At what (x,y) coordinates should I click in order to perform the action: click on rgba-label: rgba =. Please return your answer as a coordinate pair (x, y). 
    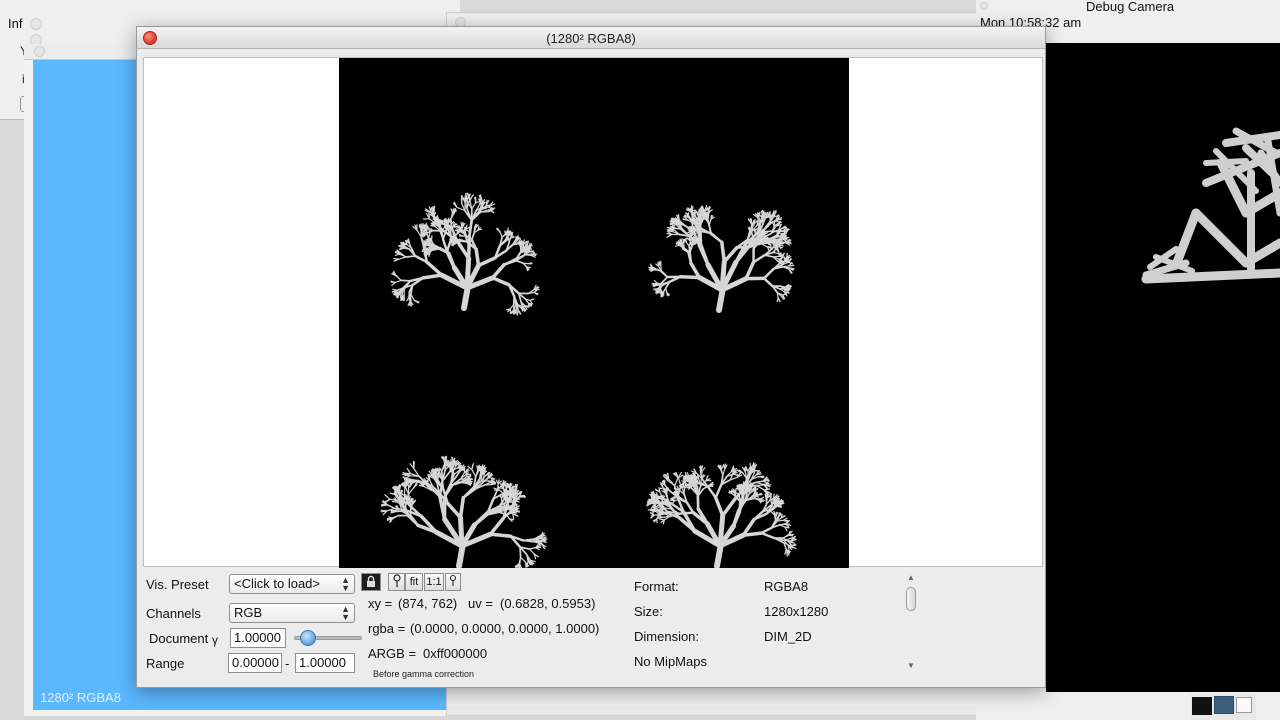
    Looking at the image, I should click on (387, 628).